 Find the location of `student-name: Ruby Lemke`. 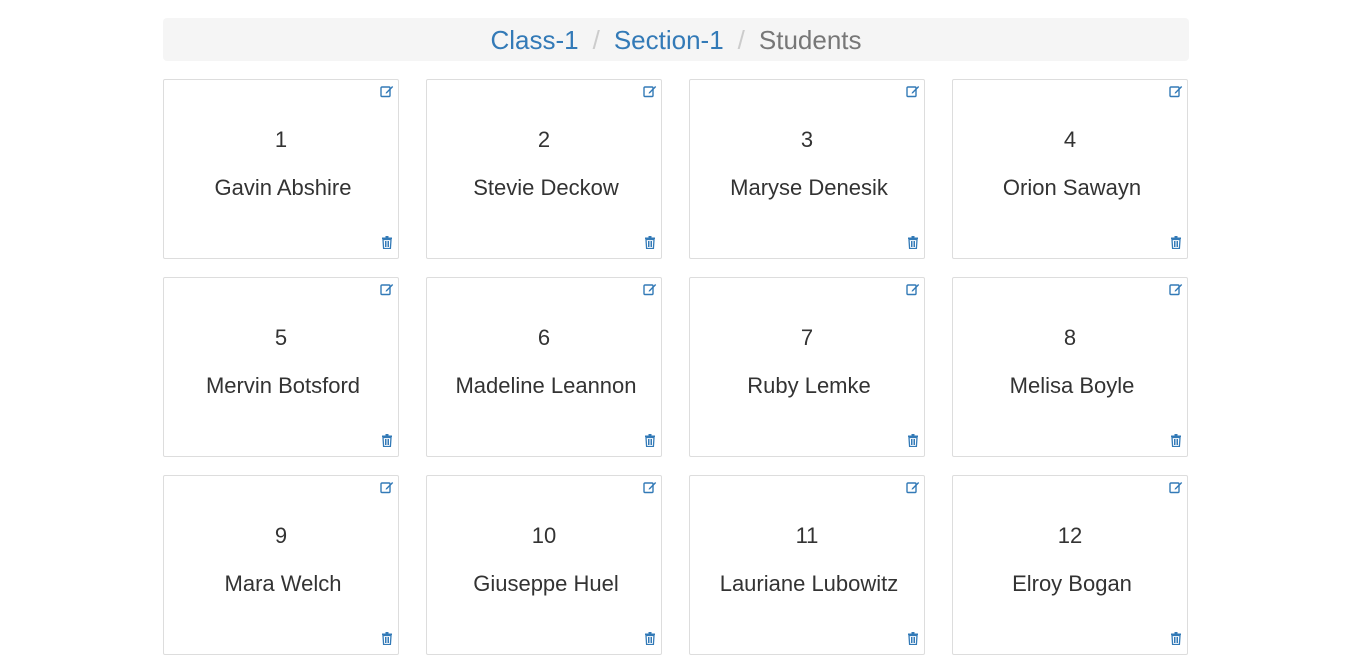

student-name: Ruby Lemke is located at coordinates (809, 385).